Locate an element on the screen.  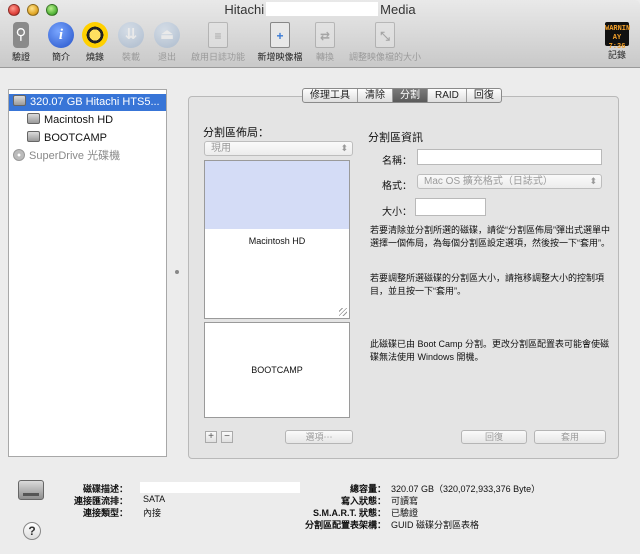
enable-journaling-button: ≡ 啟用日誌功能 is located at coordinates (218, 42).